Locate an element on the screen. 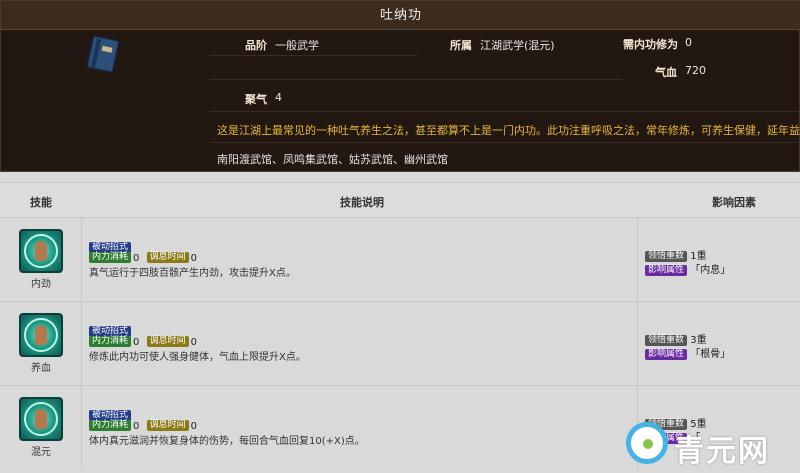 The height and width of the screenshot is (473, 800). gather-value: 4 is located at coordinates (278, 97).